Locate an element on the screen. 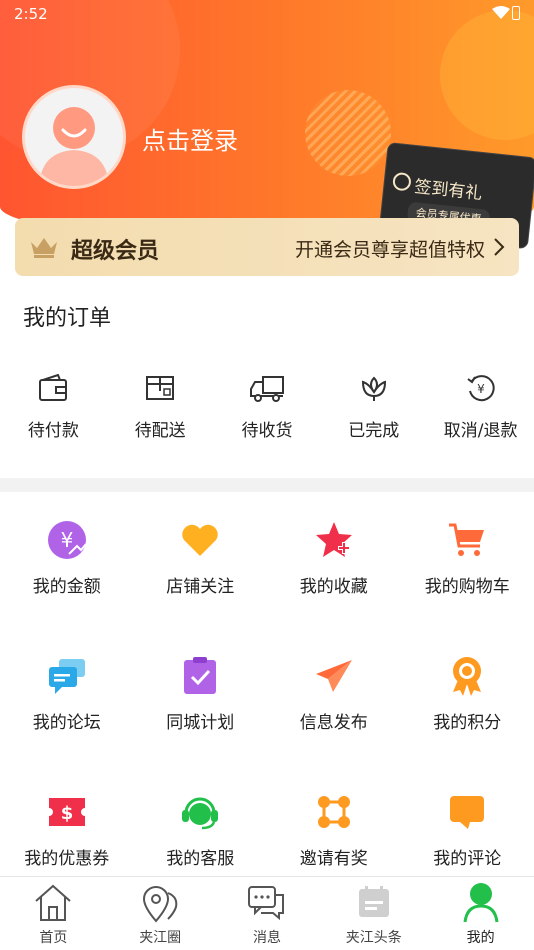  tab-jiajiang-circle: 夹江圈 is located at coordinates (160, 913).